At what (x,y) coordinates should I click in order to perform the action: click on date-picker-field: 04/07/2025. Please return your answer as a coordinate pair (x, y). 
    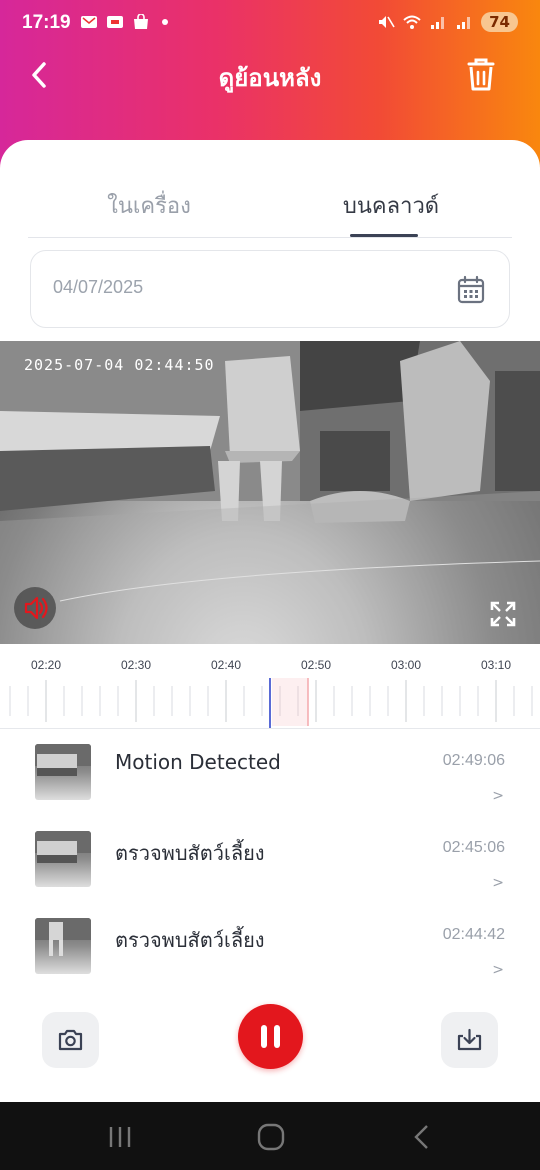
    Looking at the image, I should click on (270, 289).